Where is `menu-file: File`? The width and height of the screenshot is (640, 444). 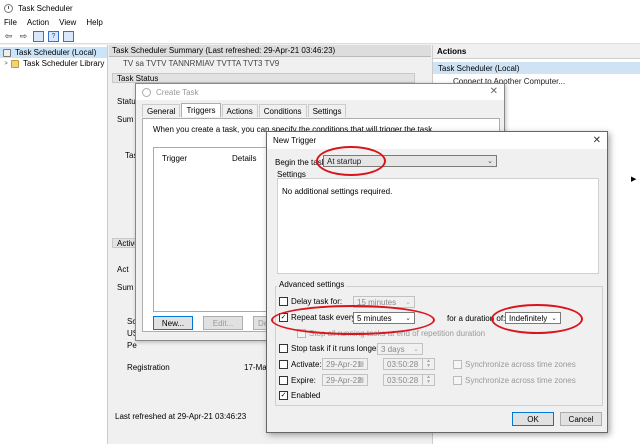
menu-file: File is located at coordinates (10, 22).